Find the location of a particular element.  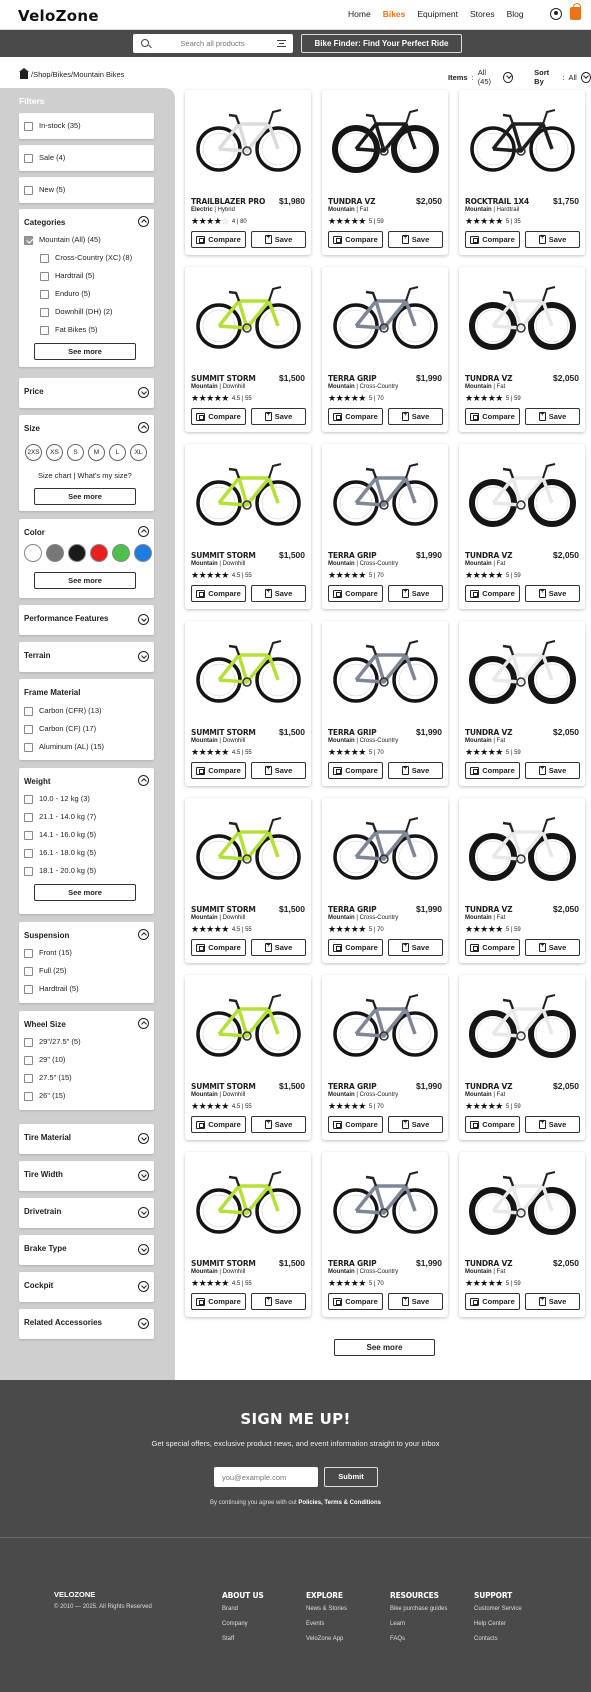

search-icon is located at coordinates (145, 43).